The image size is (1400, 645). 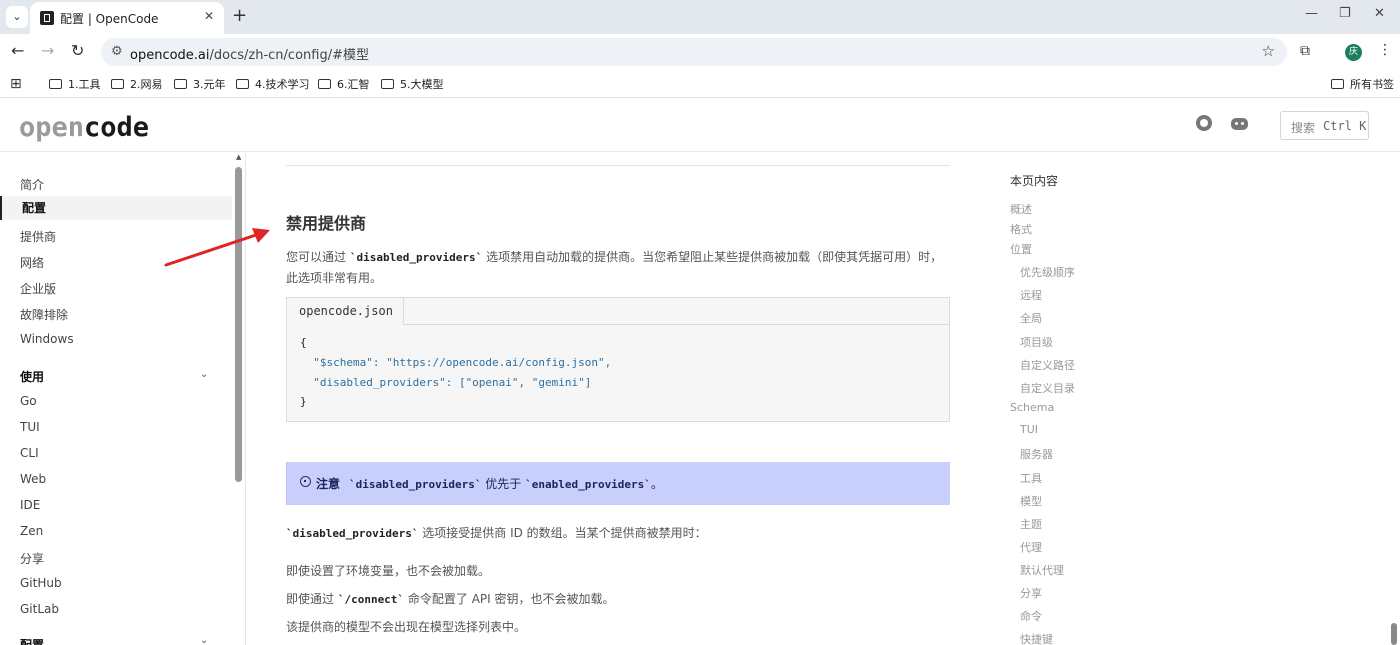 What do you see at coordinates (1036, 454) in the screenshot?
I see `toc-item: 服务器` at bounding box center [1036, 454].